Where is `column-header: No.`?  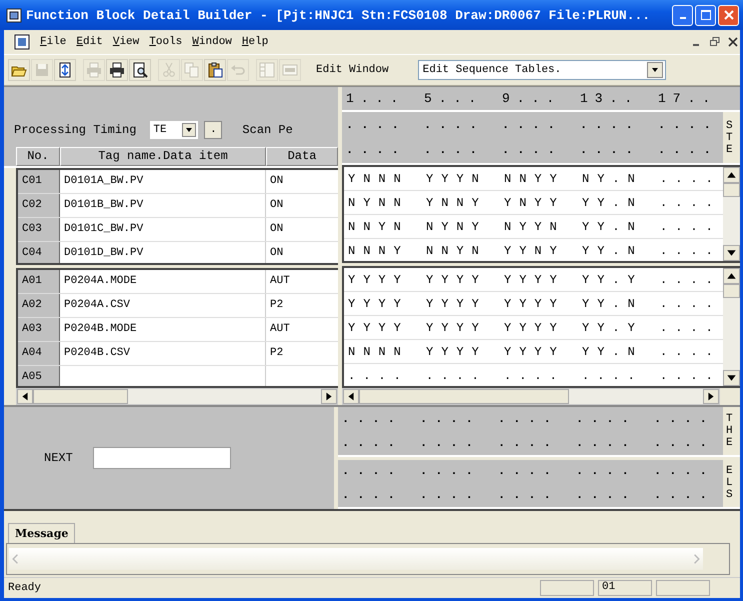 column-header: No. is located at coordinates (38, 156).